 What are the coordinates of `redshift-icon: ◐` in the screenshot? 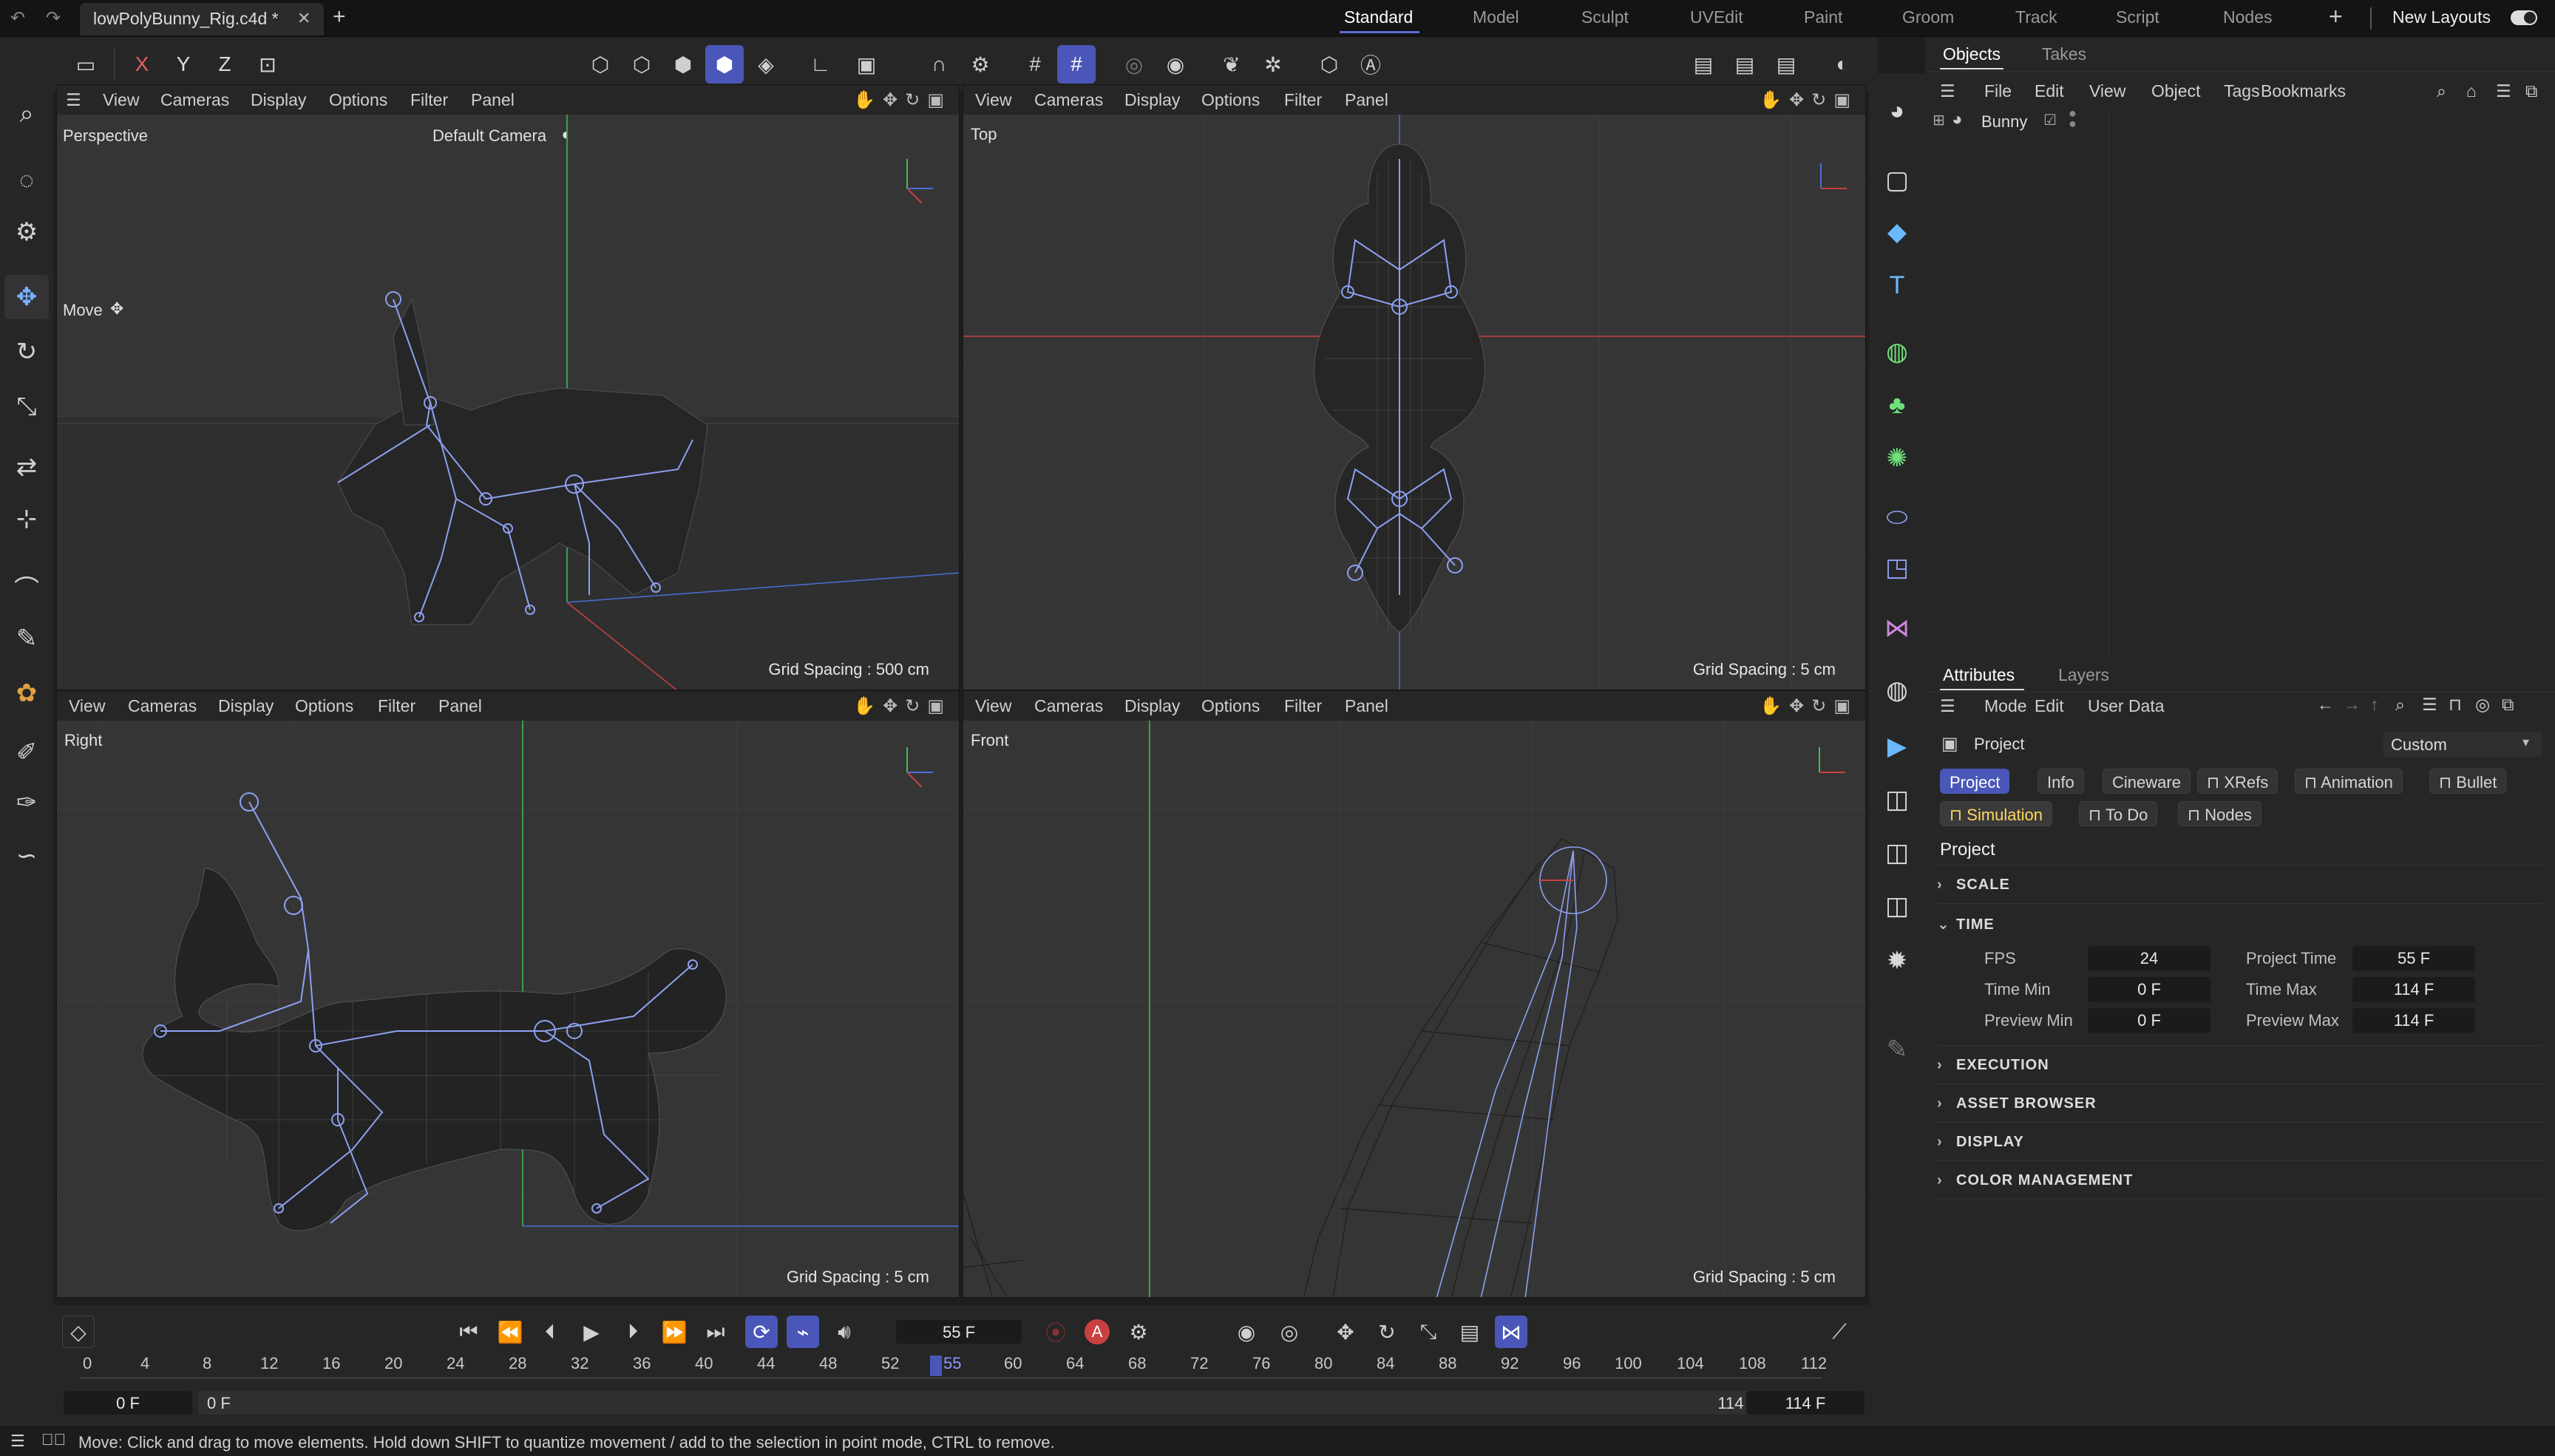 It's located at (1843, 64).